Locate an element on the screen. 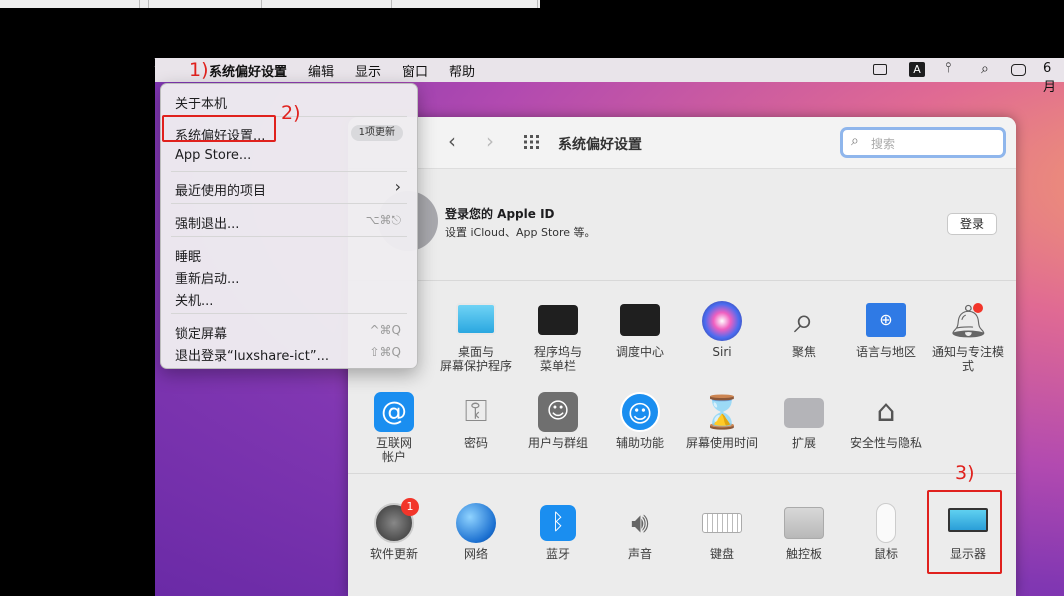 The height and width of the screenshot is (596, 1064). pref-label: 调度中心 is located at coordinates (639, 352).